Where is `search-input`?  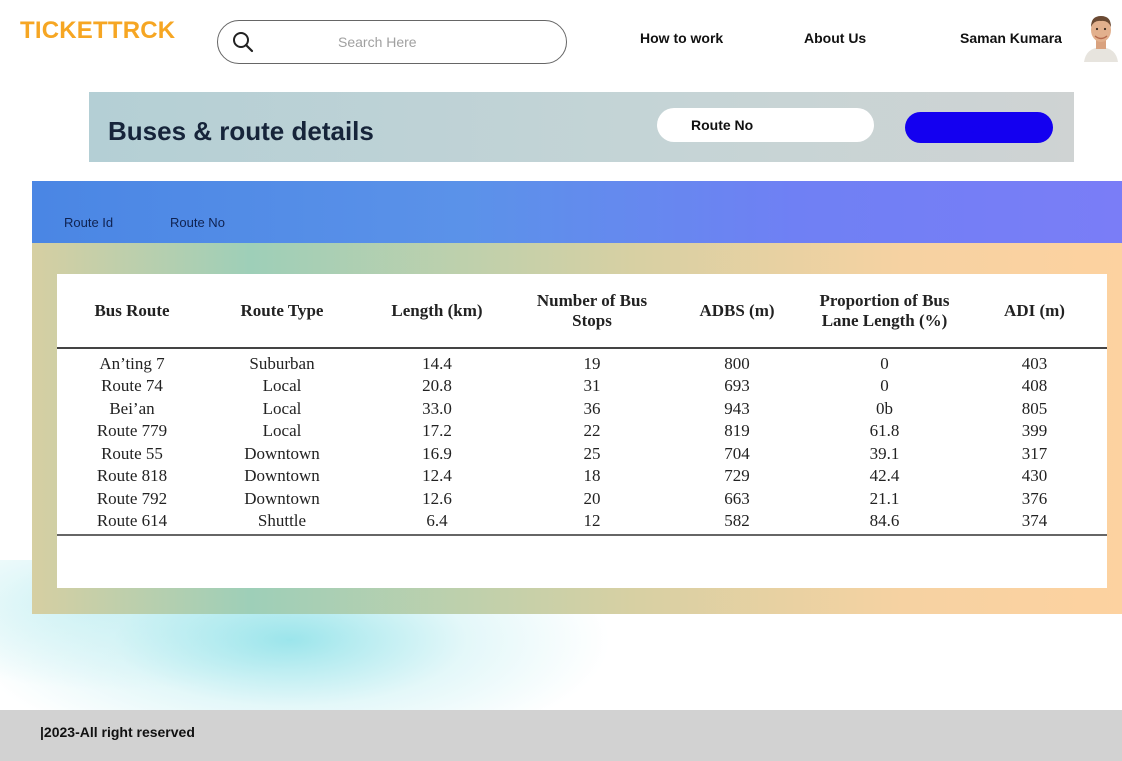 search-input is located at coordinates (438, 42).